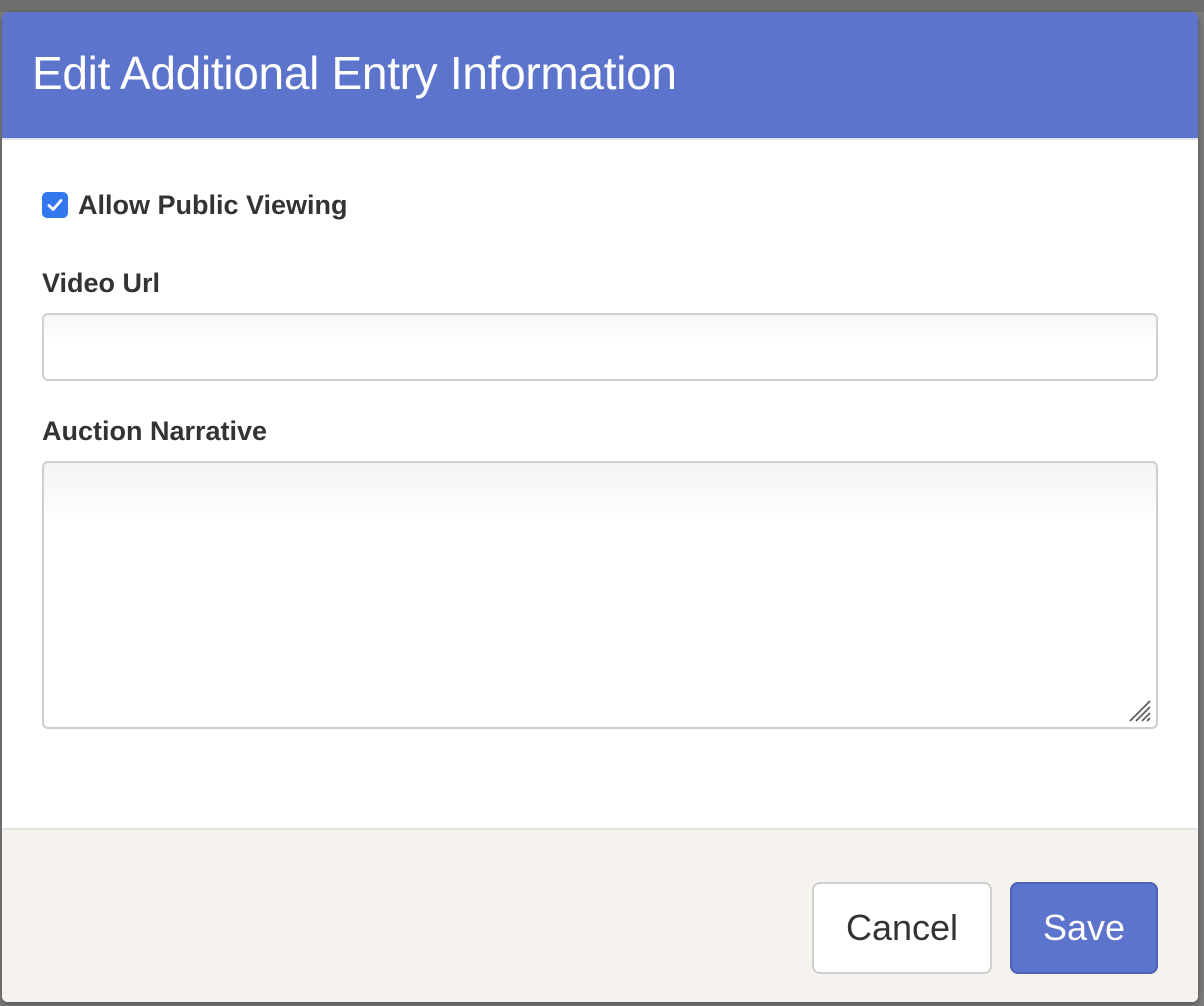 The image size is (1204, 1006). What do you see at coordinates (600, 347) in the screenshot?
I see `video-url-input` at bounding box center [600, 347].